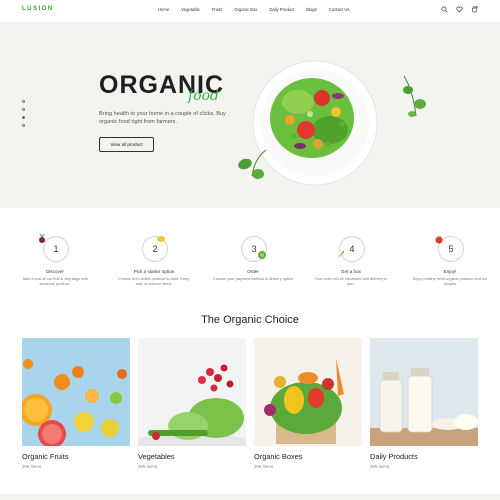 The width and height of the screenshot is (500, 500). Describe the element at coordinates (439, 240) in the screenshot. I see `tomato-icon` at that location.